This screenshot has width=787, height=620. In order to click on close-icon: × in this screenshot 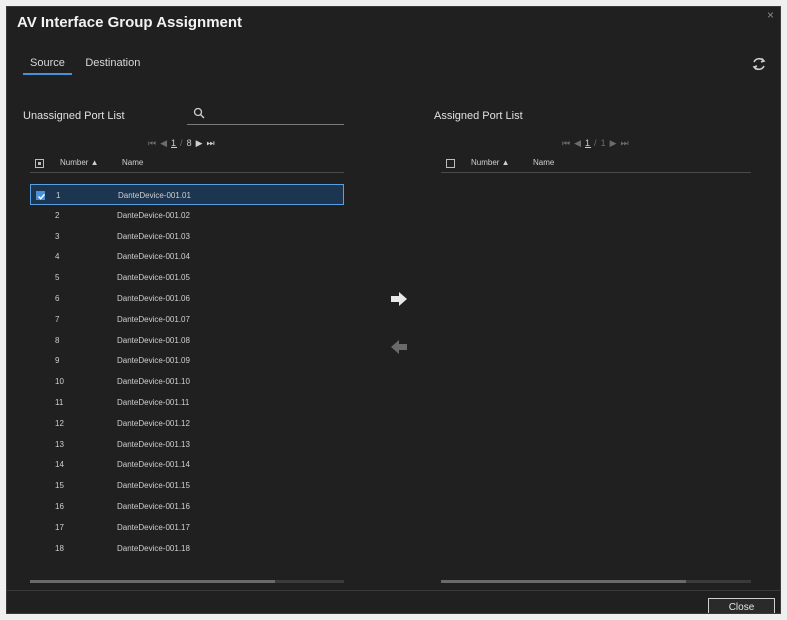, I will do `click(770, 15)`.